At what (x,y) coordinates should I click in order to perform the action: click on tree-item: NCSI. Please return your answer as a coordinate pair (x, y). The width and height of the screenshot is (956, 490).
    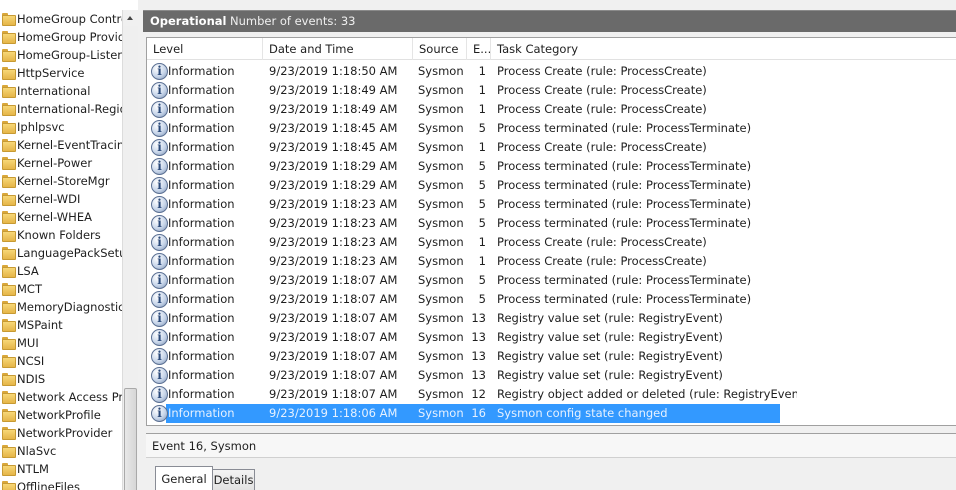
    Looking at the image, I should click on (61, 361).